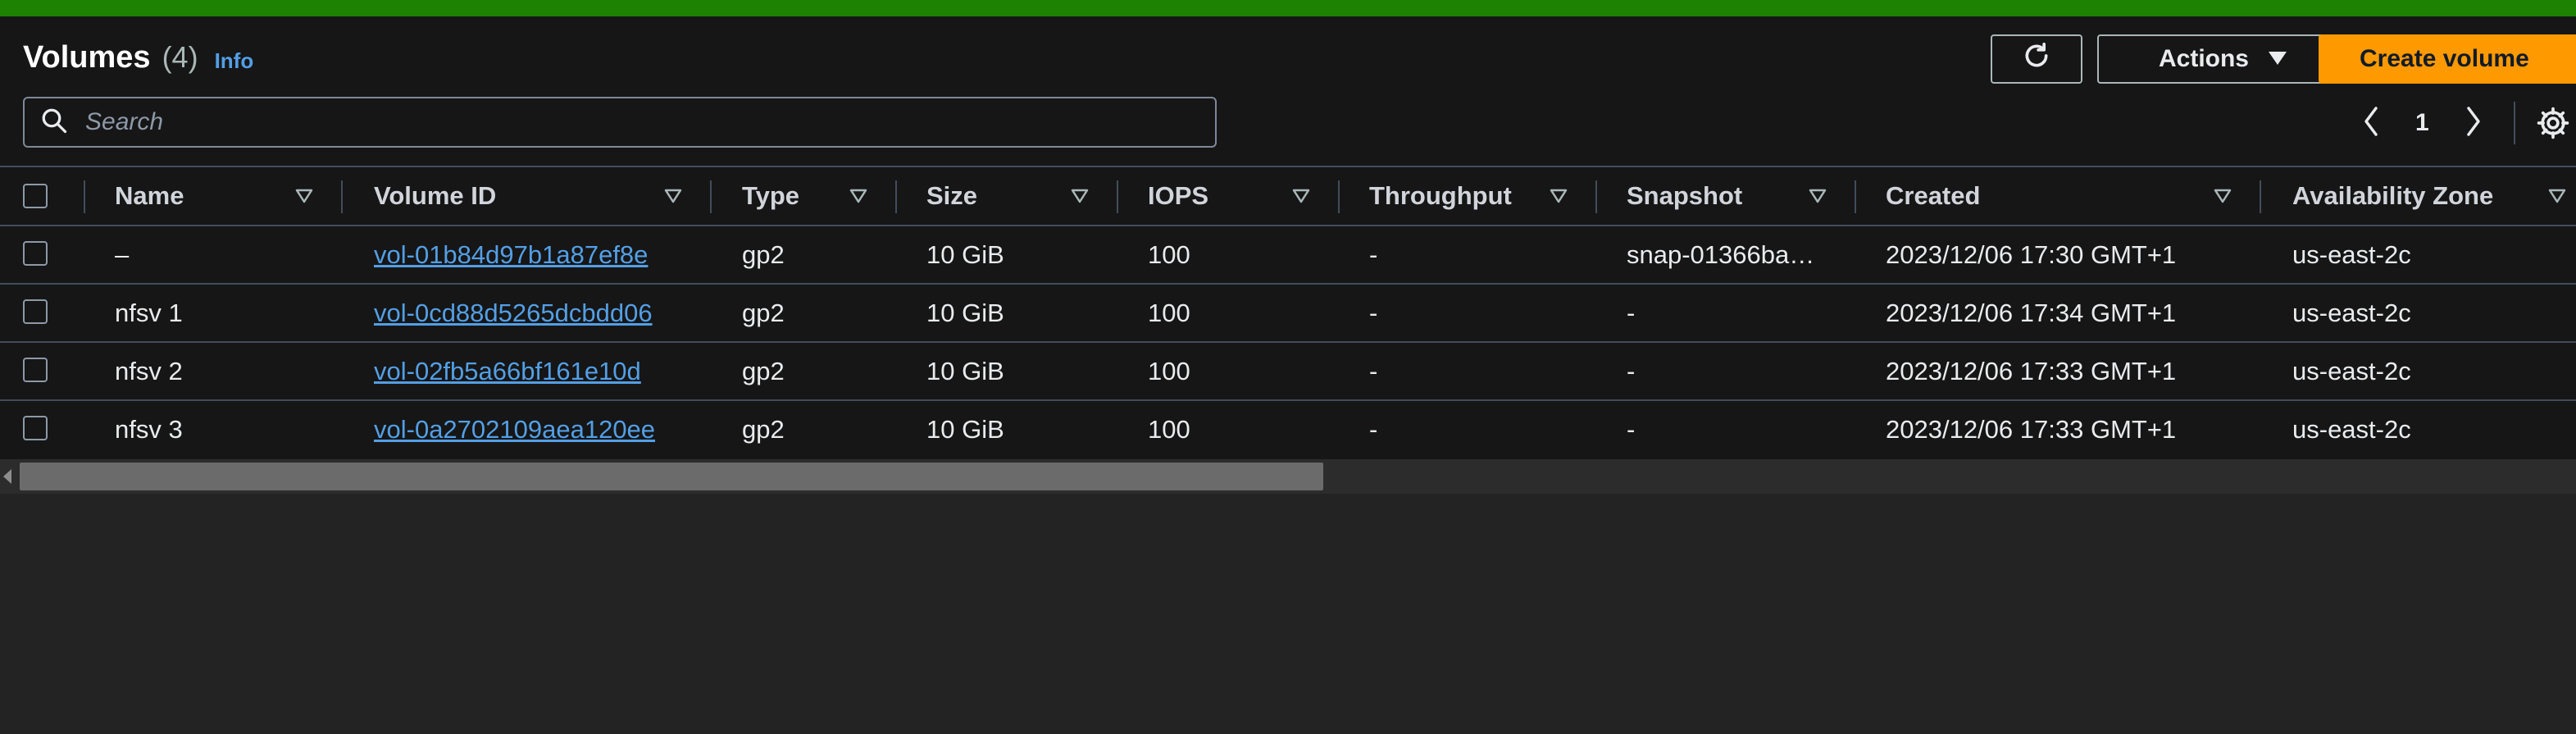 This screenshot has height=734, width=2576. Describe the element at coordinates (2032, 254) in the screenshot. I see `cell-created: 2023/12/06 17:30 GMT+1` at that location.